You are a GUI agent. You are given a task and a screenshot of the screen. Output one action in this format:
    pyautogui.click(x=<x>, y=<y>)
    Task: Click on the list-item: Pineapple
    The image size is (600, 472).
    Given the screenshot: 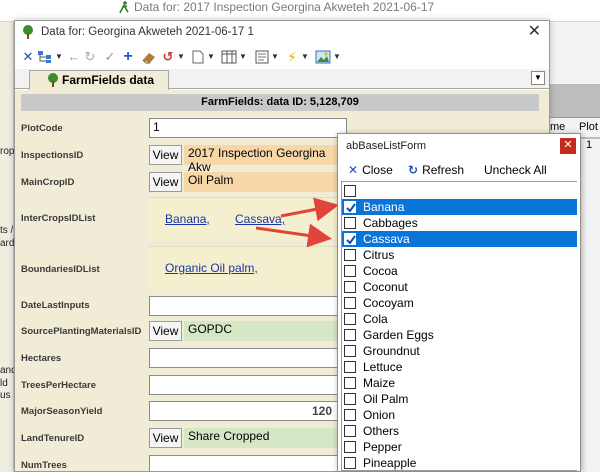 What is the action you would take?
    pyautogui.click(x=459, y=462)
    